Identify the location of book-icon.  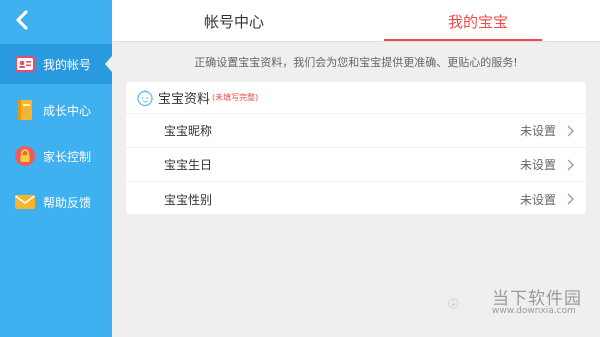
(25, 110).